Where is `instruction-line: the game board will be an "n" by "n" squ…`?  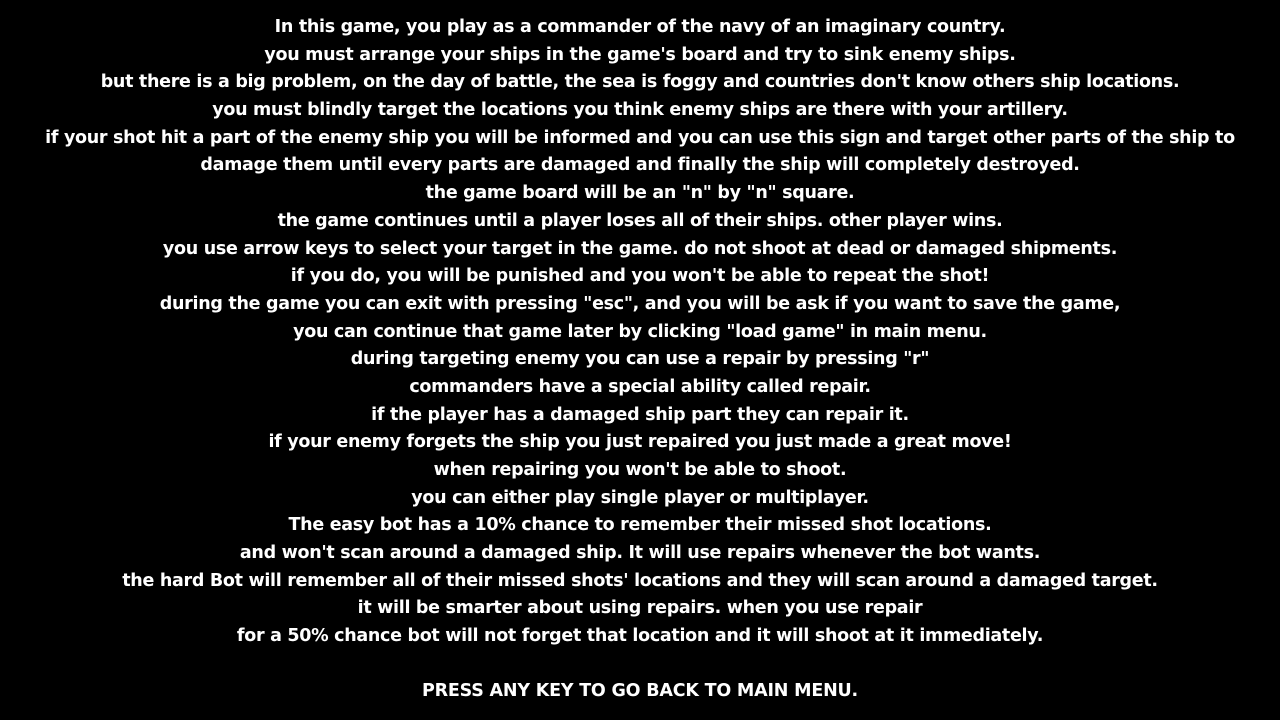 instruction-line: the game board will be an "n" by "n" squ… is located at coordinates (640, 193).